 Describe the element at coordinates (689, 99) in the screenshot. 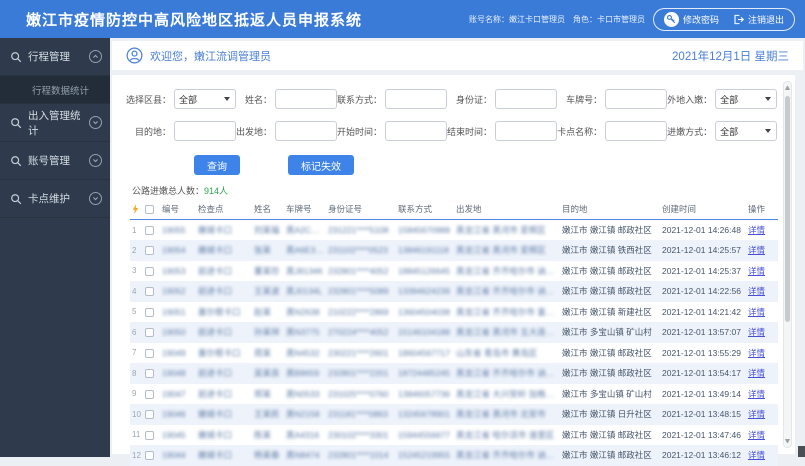

I see `outsider-entry-label: 外地入嫩：` at that location.